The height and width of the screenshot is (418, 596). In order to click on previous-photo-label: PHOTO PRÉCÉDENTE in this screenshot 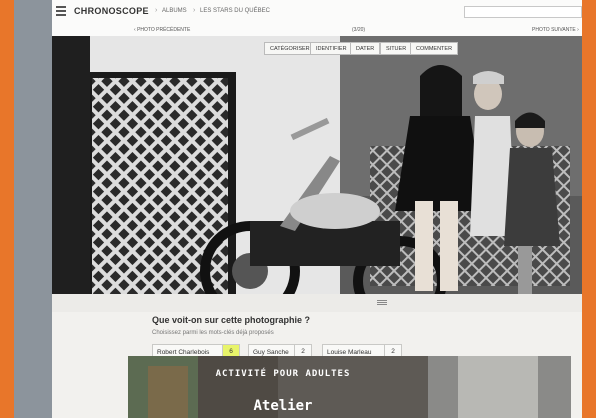, I will do `click(164, 30)`.